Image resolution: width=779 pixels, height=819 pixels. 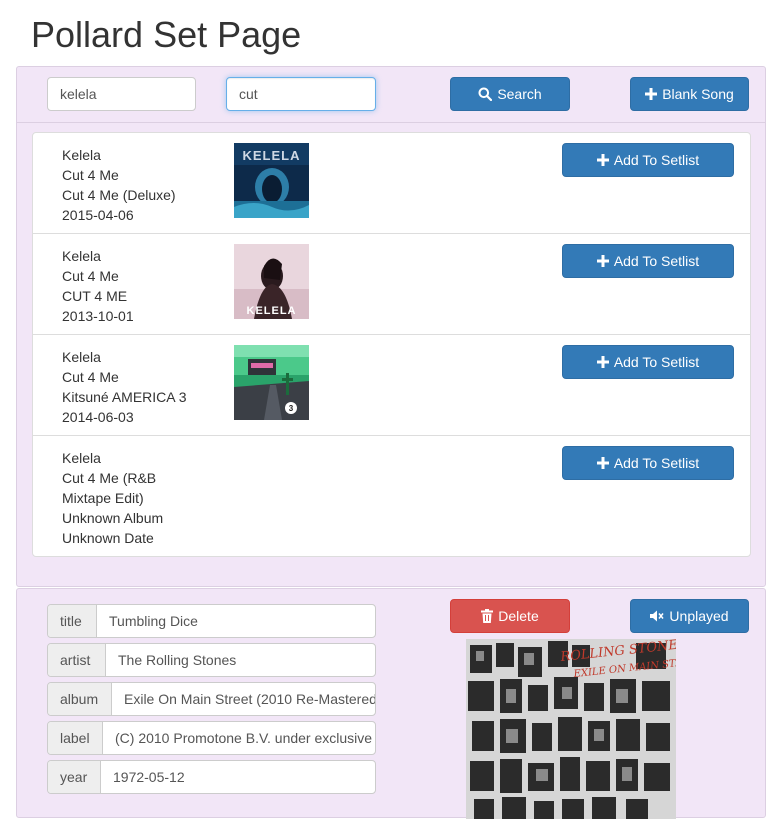 I want to click on artist-field: artist The Rolling Stones, so click(x=211, y=660).